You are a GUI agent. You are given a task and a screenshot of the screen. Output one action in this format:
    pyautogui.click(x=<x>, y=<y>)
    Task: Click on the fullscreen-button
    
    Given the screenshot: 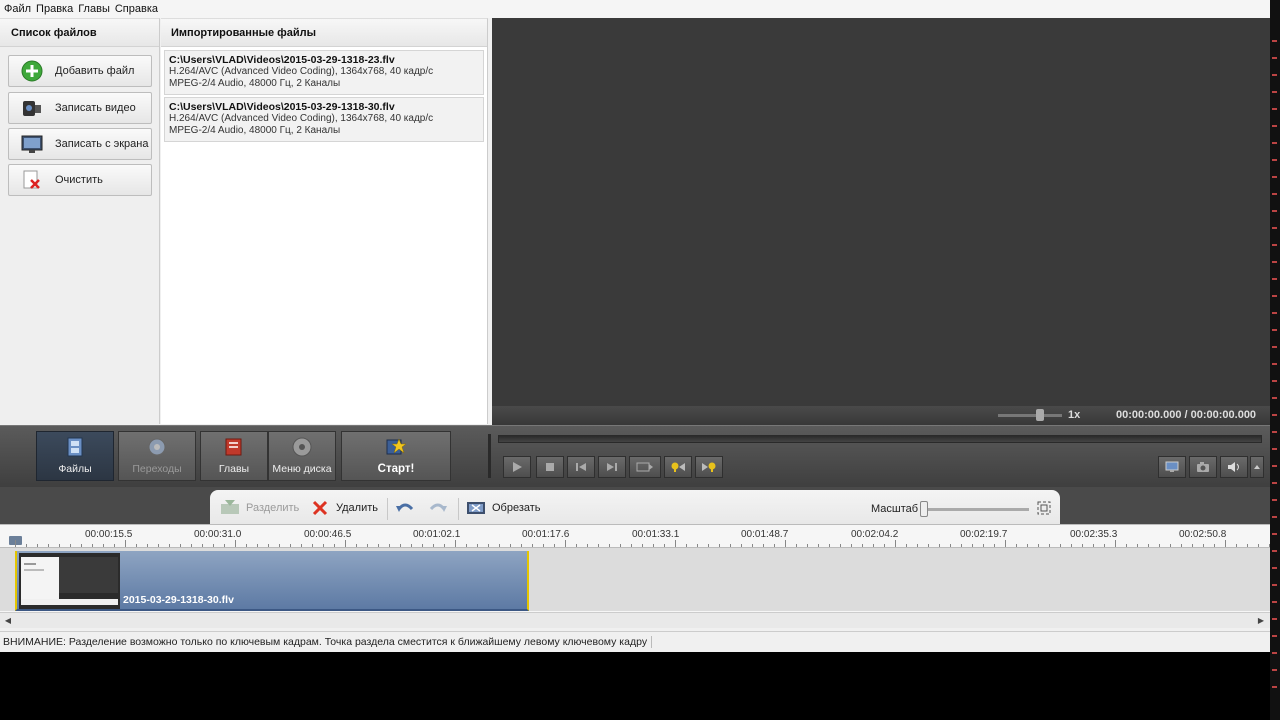 What is the action you would take?
    pyautogui.click(x=1172, y=467)
    